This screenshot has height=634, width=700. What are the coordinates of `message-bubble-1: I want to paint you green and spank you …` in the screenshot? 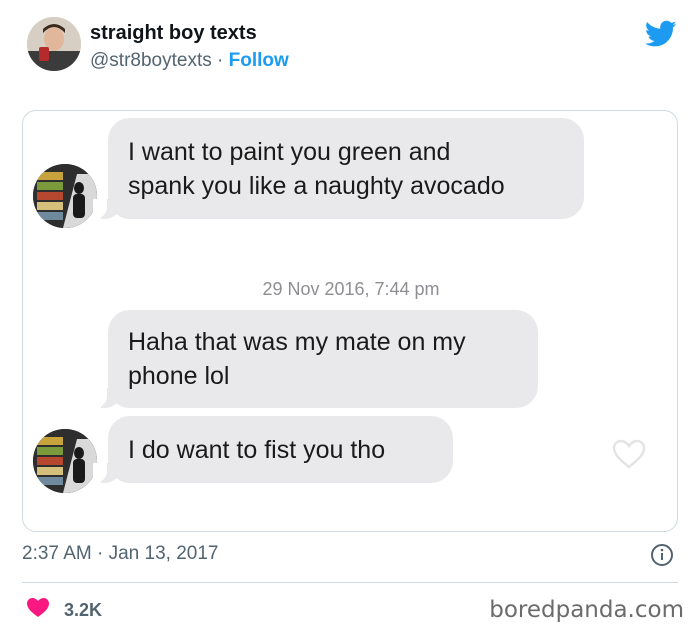 It's located at (338, 168).